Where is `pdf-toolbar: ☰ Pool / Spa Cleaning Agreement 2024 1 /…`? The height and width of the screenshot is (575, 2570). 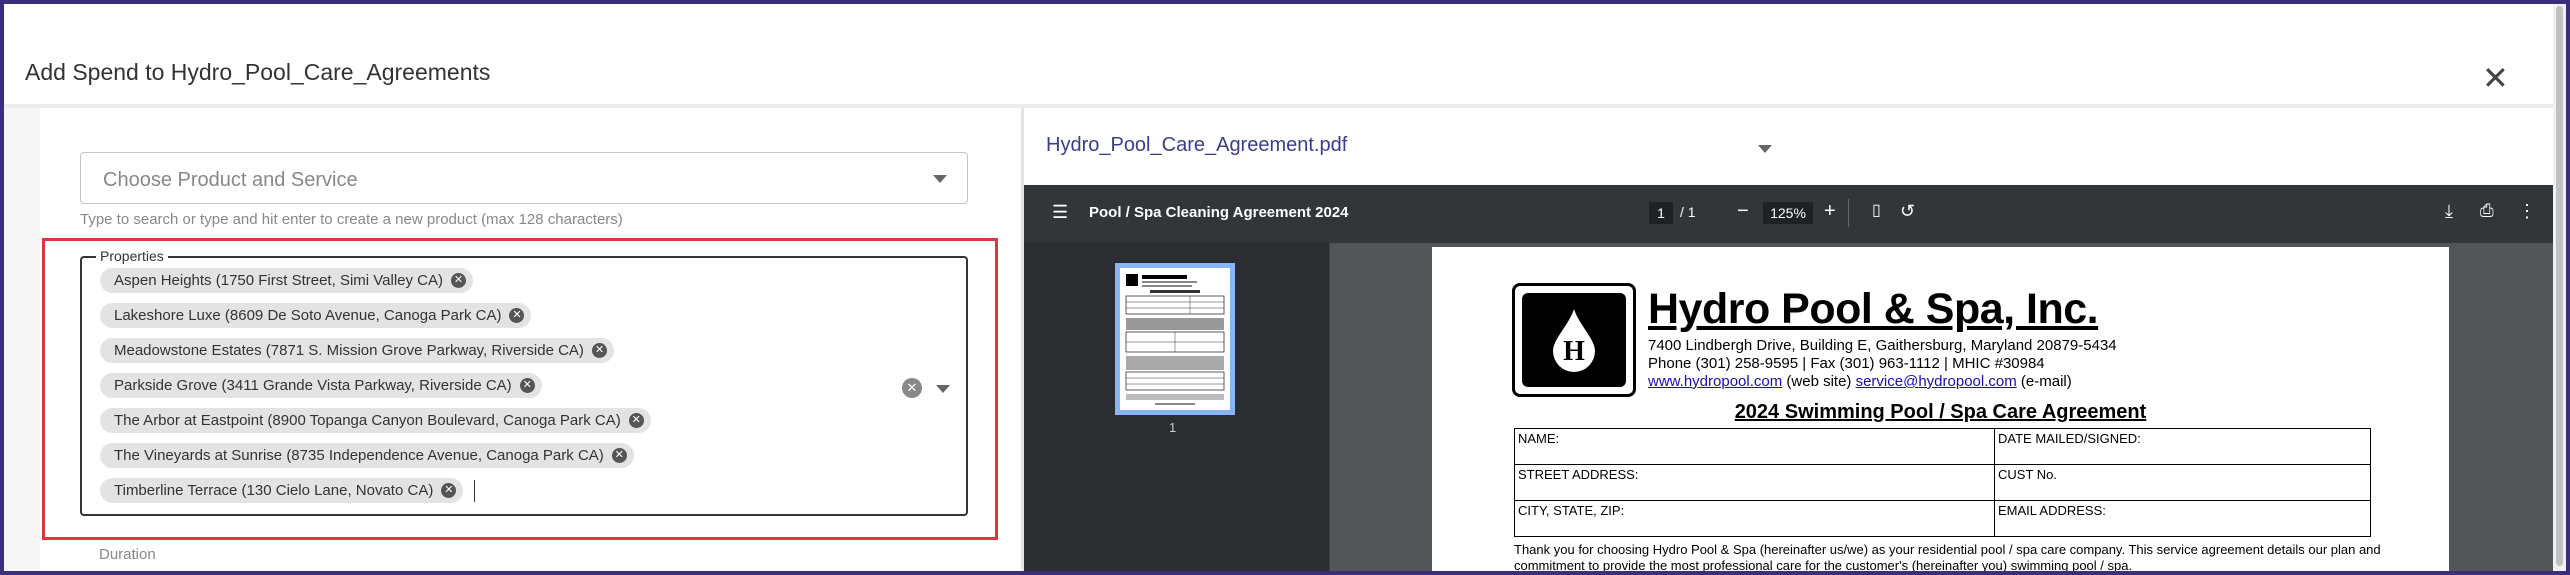 pdf-toolbar: ☰ Pool / Spa Cleaning Agreement 2024 1 /… is located at coordinates (1788, 214).